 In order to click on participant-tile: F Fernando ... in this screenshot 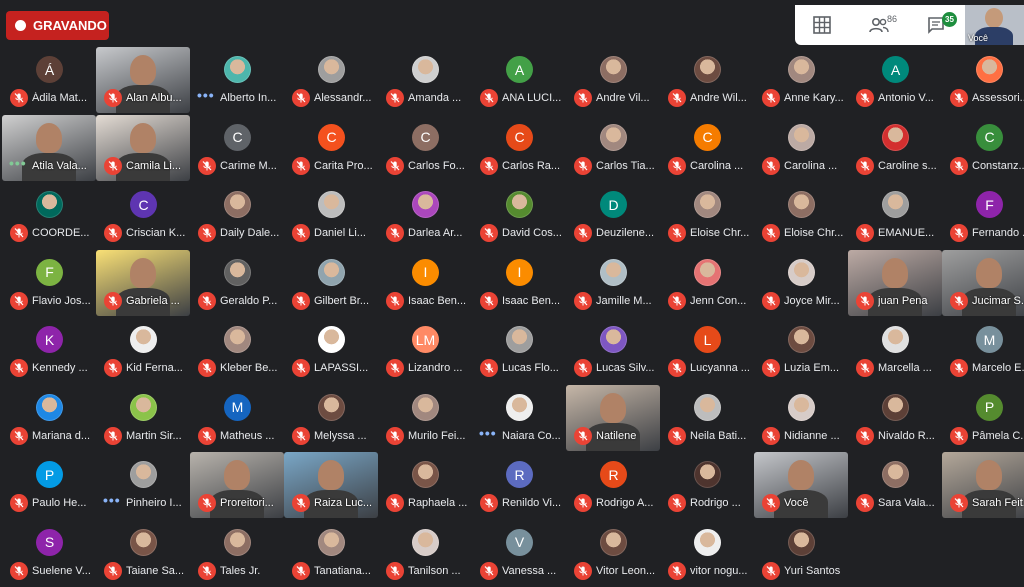, I will do `click(983, 215)`.